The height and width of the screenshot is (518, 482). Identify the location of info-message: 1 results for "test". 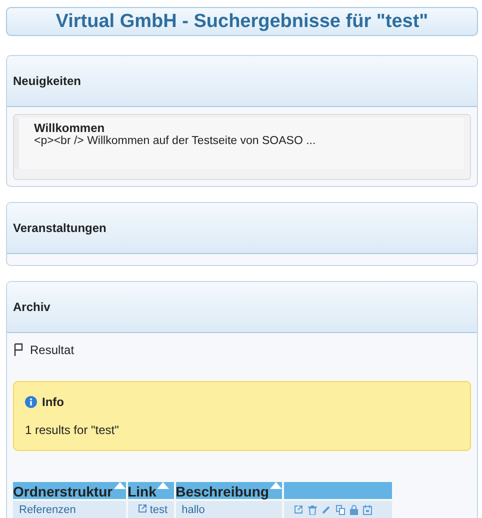
(72, 430).